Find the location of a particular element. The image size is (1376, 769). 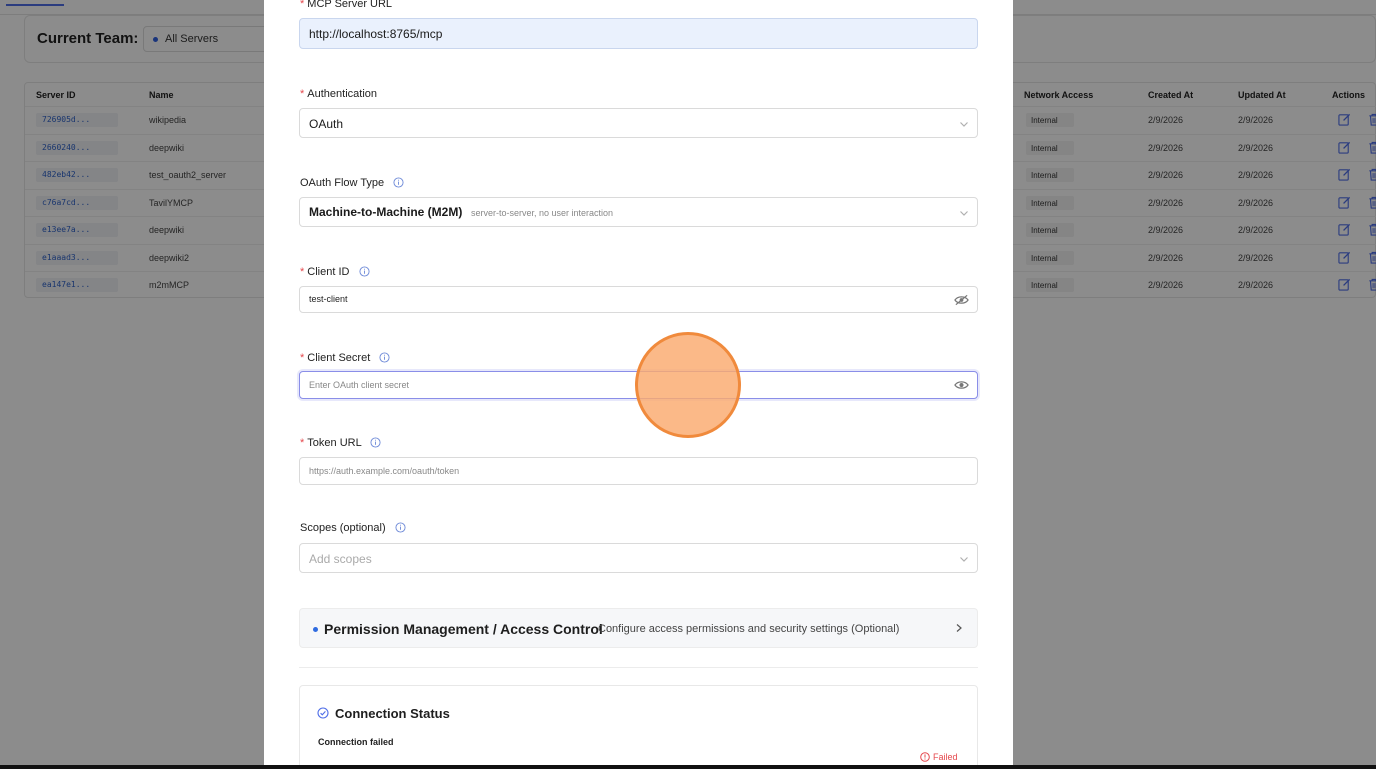

eye-off-icon is located at coordinates (961, 300).